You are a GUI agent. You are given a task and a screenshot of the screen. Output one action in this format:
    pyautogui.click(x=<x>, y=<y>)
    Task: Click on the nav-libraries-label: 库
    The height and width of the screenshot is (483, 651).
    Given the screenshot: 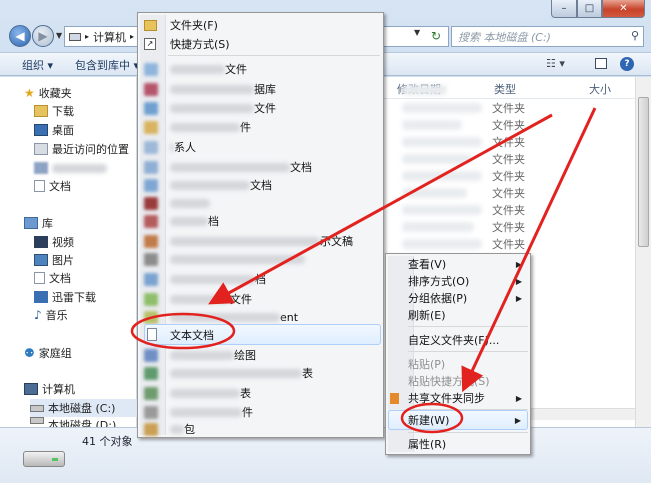 What is the action you would take?
    pyautogui.click(x=47, y=223)
    